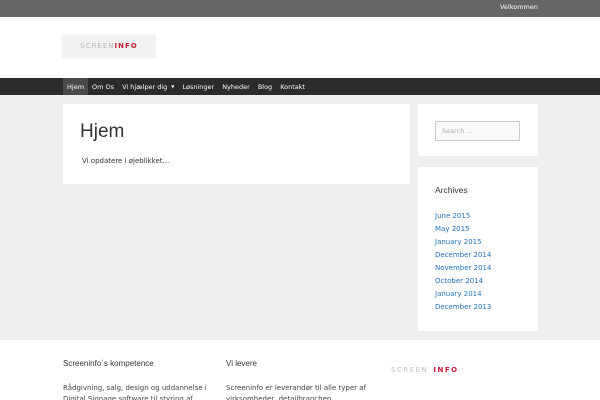 The image size is (600, 400). Describe the element at coordinates (463, 229) in the screenshot. I see `archive-link: May 2015` at that location.